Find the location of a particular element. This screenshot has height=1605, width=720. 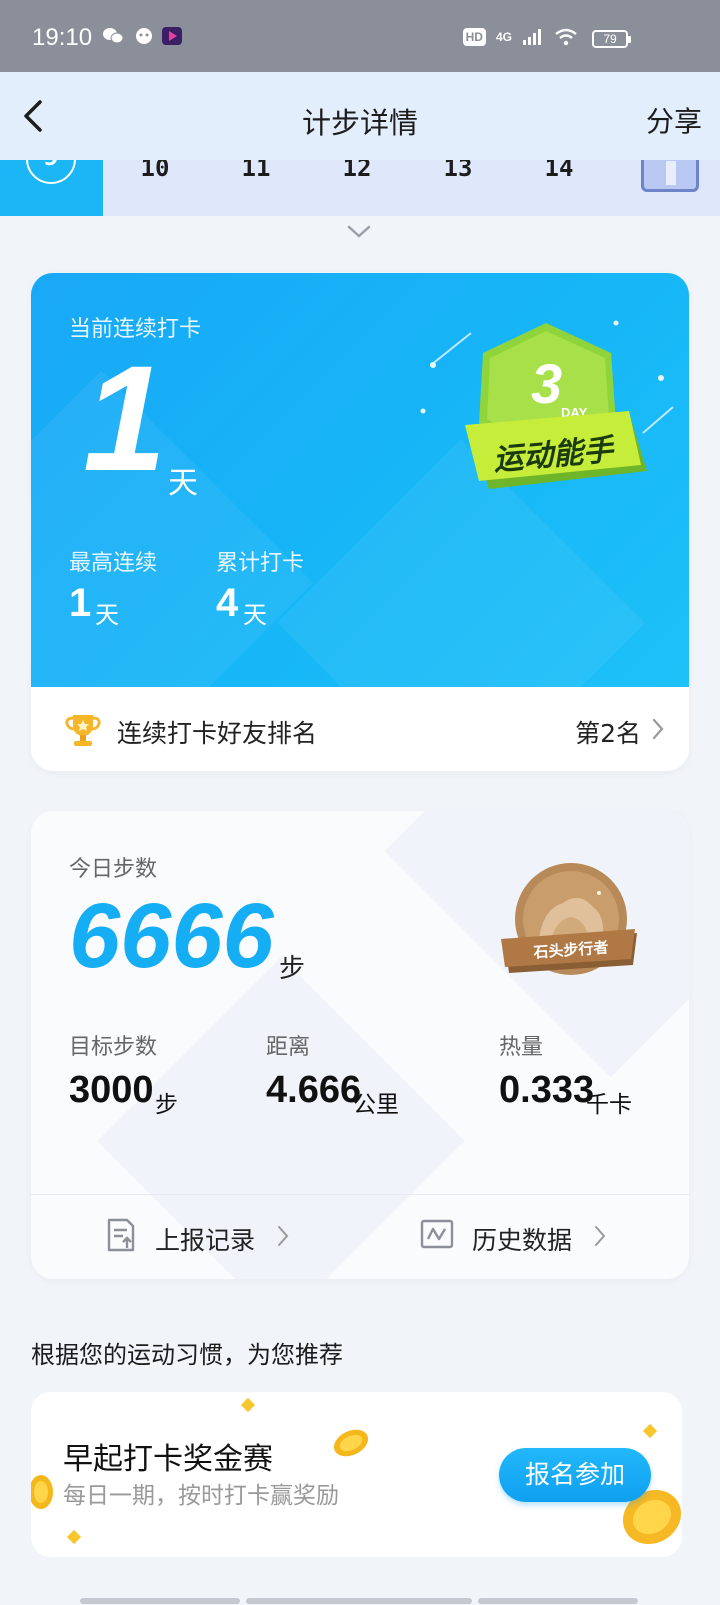

stone-walker-medal-icon: 石头步行者 is located at coordinates (571, 926).